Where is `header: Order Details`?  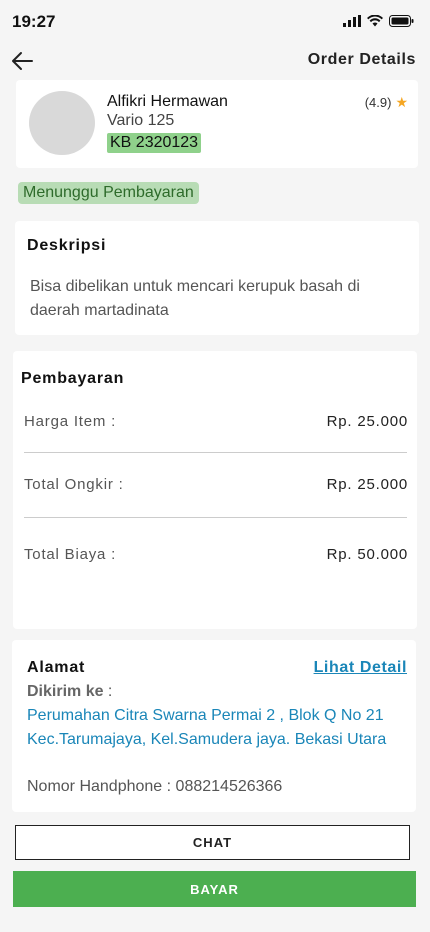 header: Order Details is located at coordinates (215, 61).